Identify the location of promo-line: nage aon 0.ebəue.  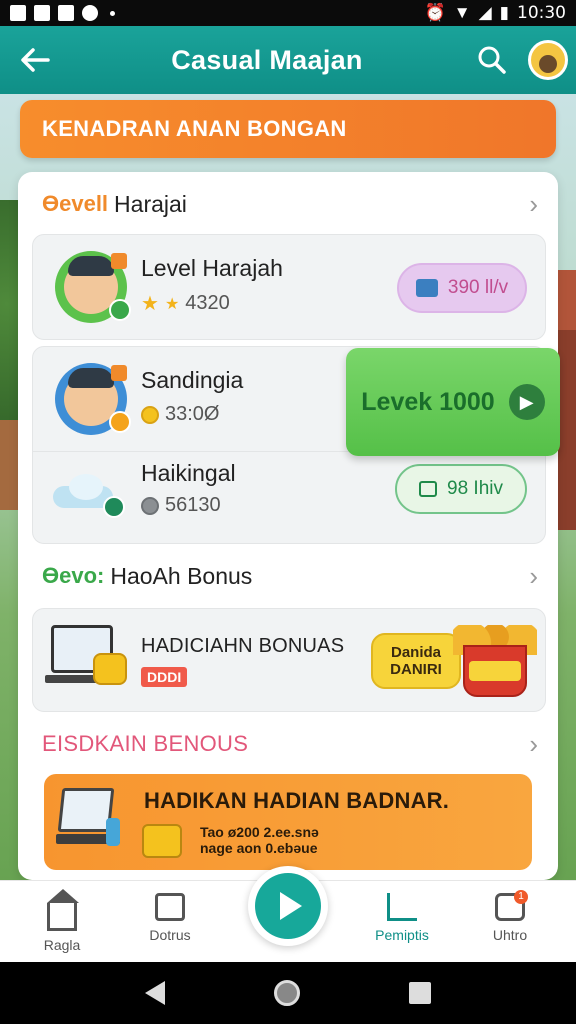
(259, 848).